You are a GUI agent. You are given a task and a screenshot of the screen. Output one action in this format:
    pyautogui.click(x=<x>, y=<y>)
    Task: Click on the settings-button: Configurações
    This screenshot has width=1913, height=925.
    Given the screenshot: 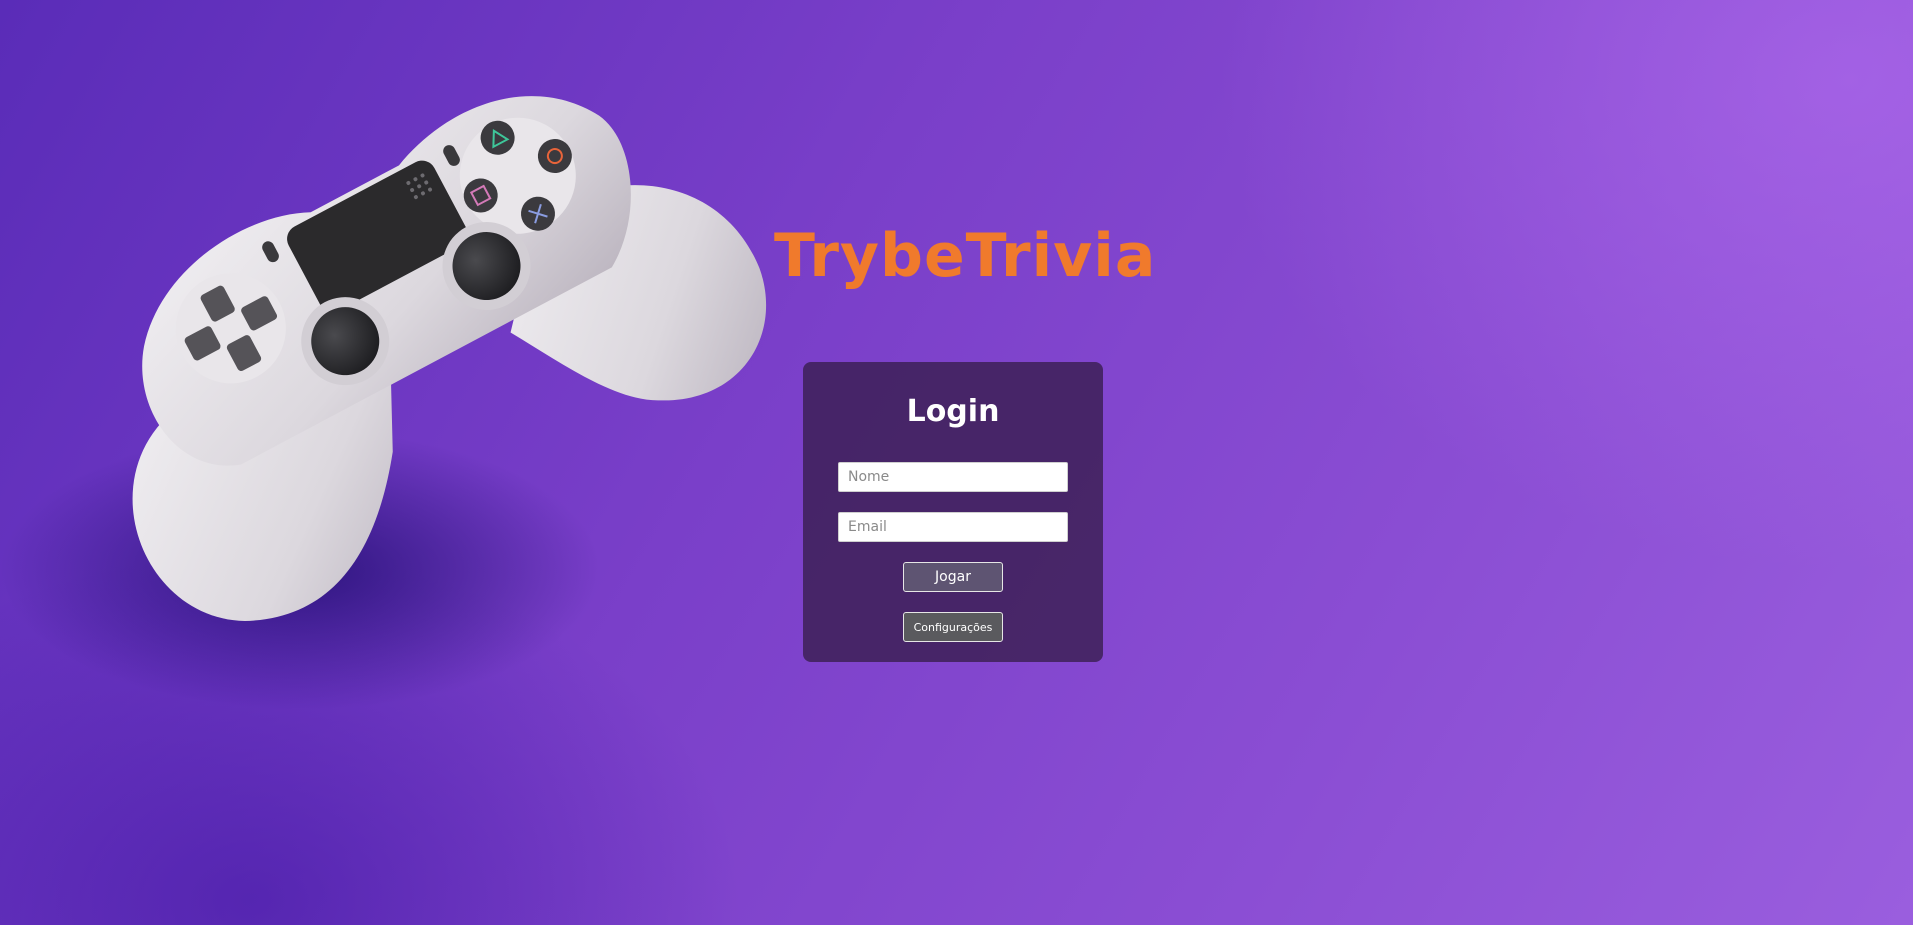 What is the action you would take?
    pyautogui.click(x=953, y=627)
    